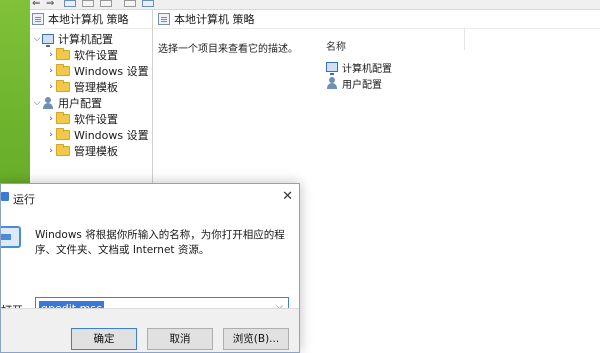 This screenshot has width=600, height=353. Describe the element at coordinates (38, 4) in the screenshot. I see `back-arrow-icon: ⇐` at that location.